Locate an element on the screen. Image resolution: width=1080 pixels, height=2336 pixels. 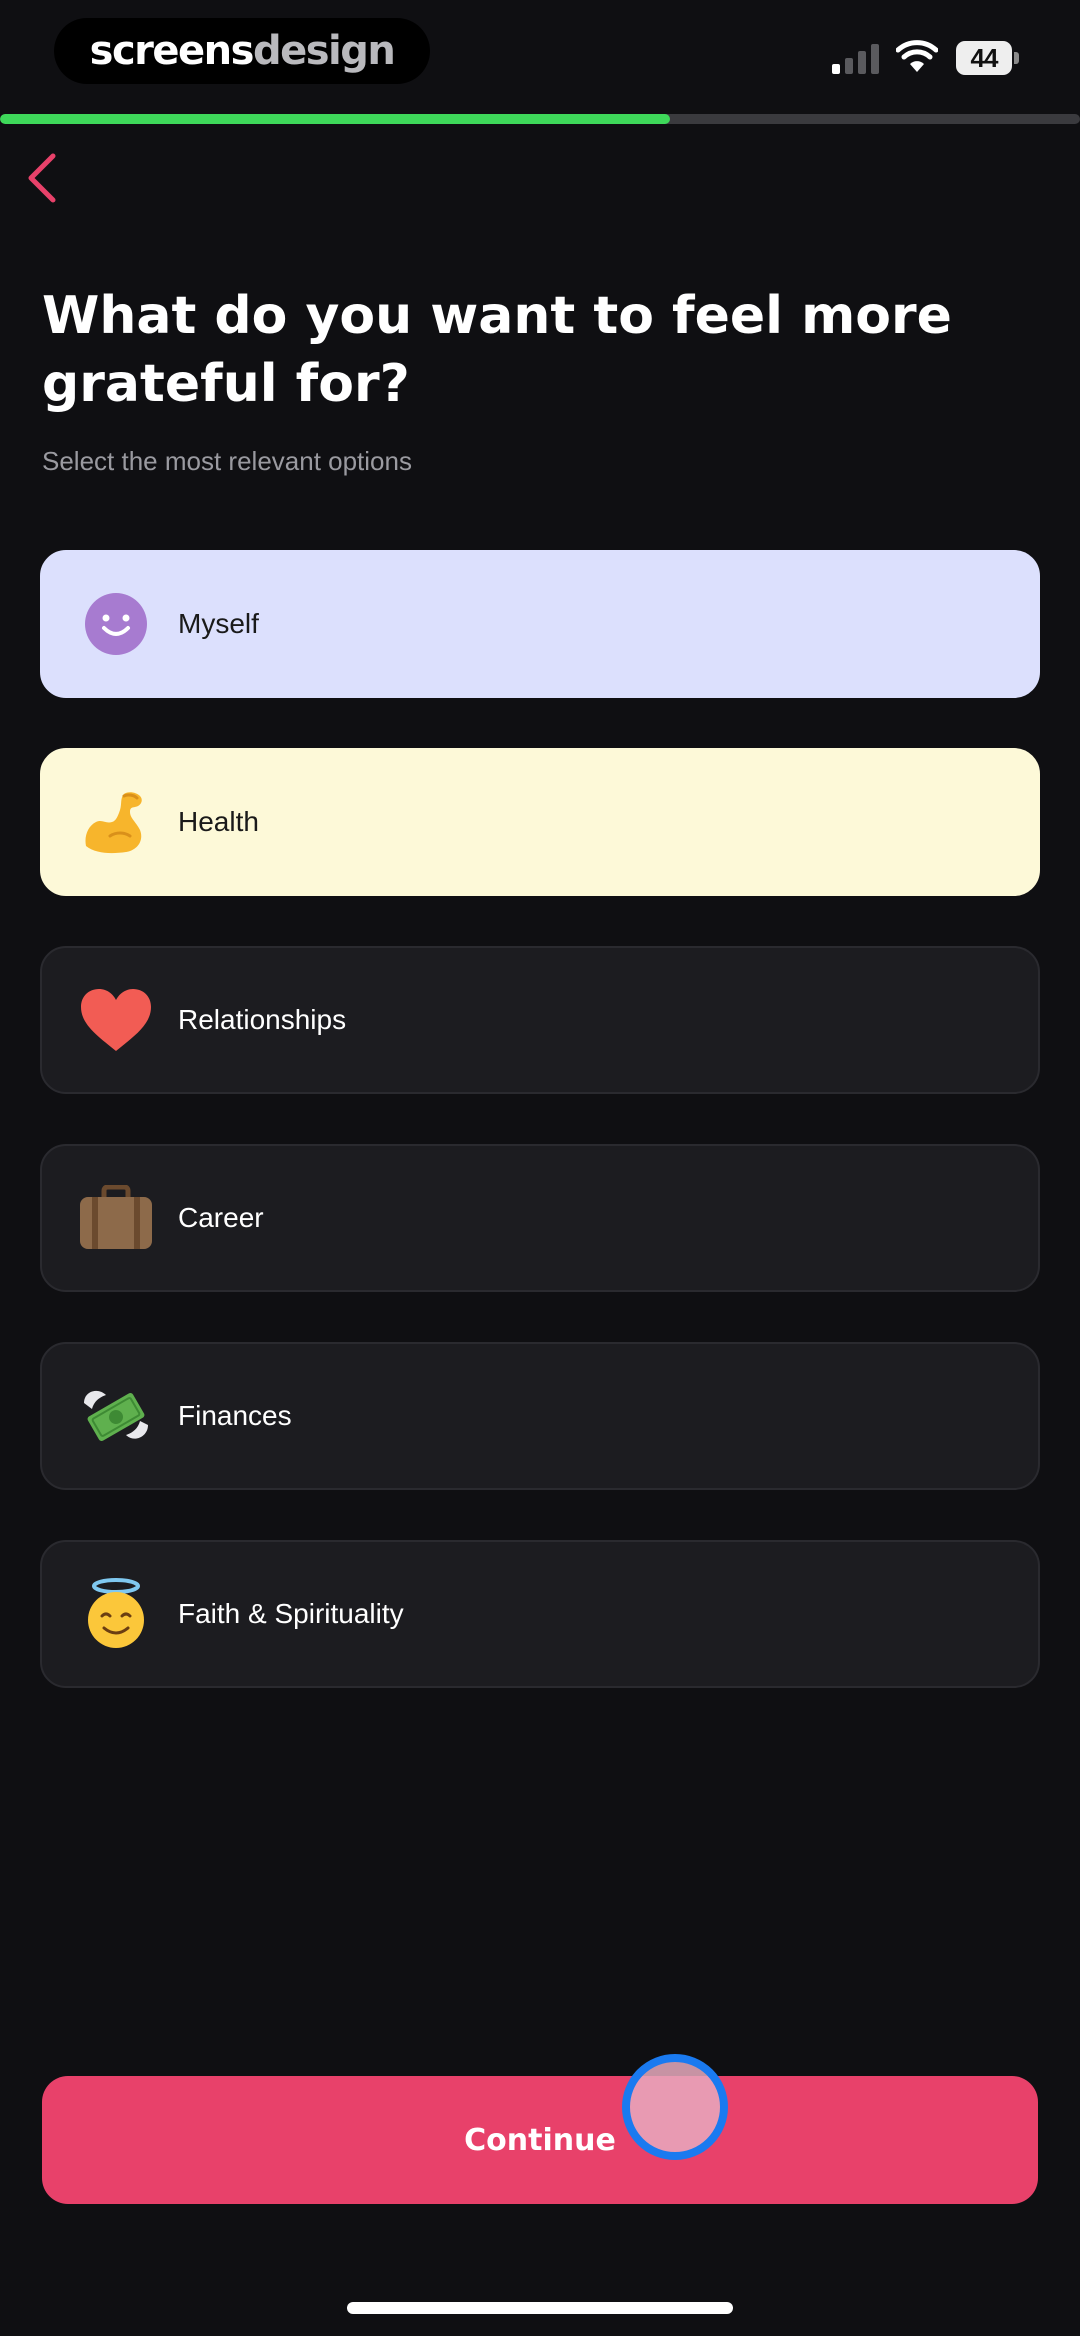
page-subtitle: Select the most relevant options is located at coordinates (227, 461).